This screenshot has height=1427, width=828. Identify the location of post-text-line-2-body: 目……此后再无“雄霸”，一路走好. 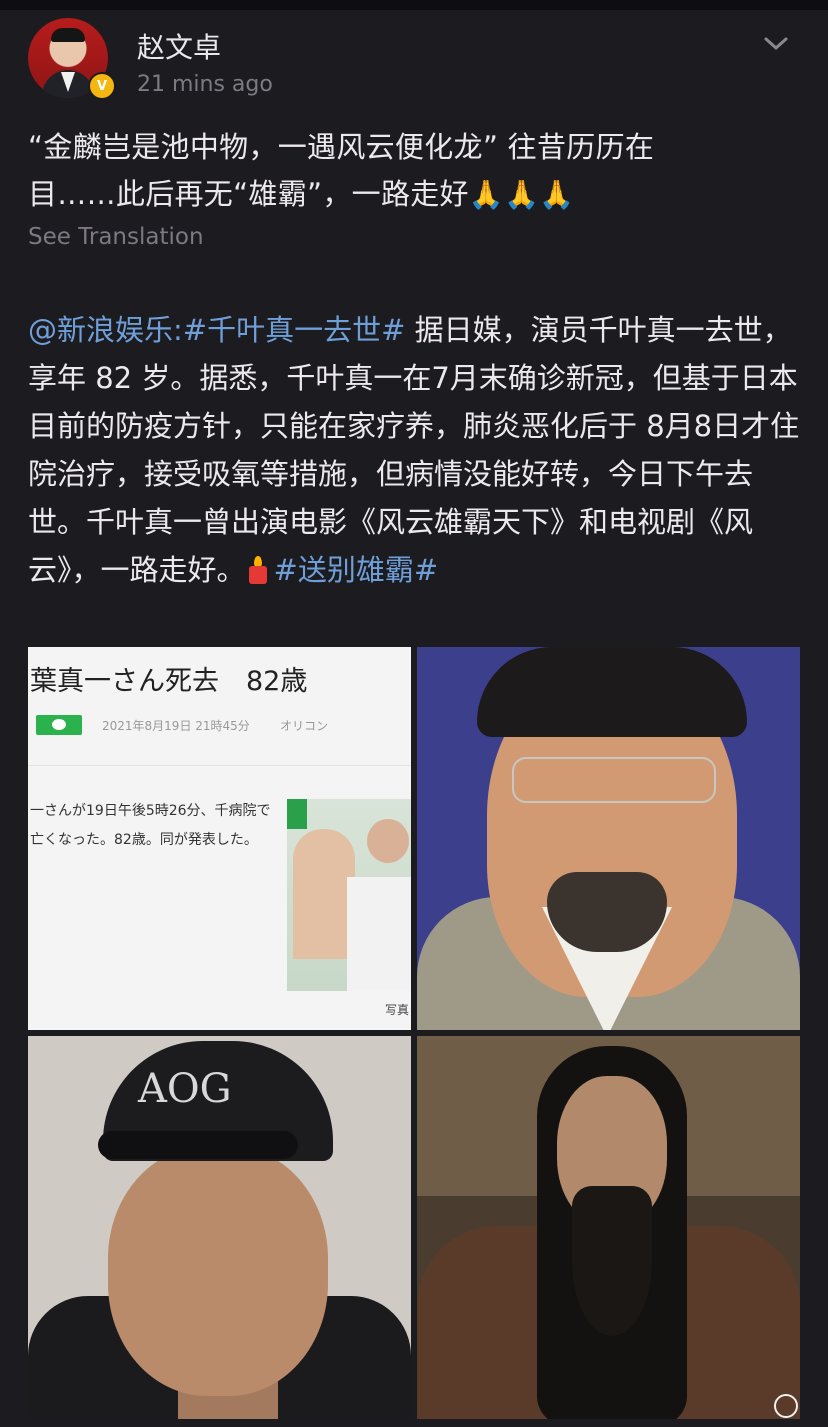
(248, 194).